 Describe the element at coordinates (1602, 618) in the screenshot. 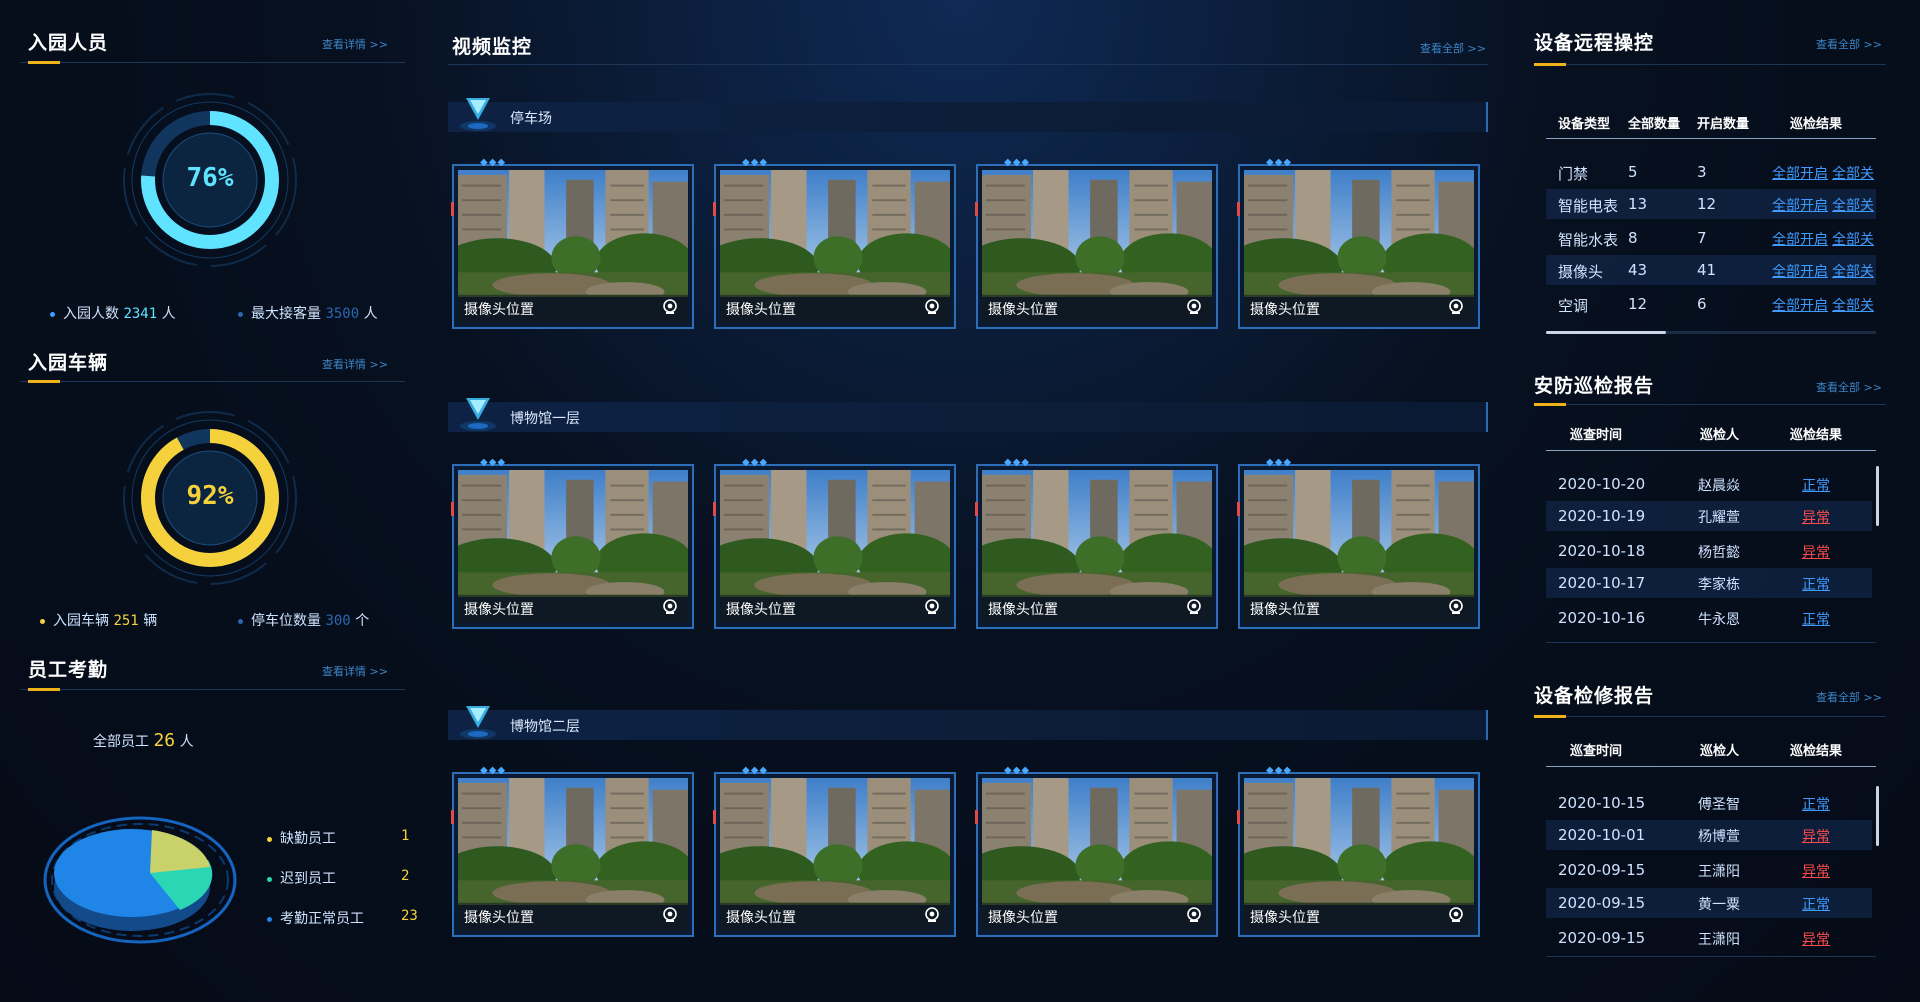

I see `report-date: 2020-10-16` at that location.